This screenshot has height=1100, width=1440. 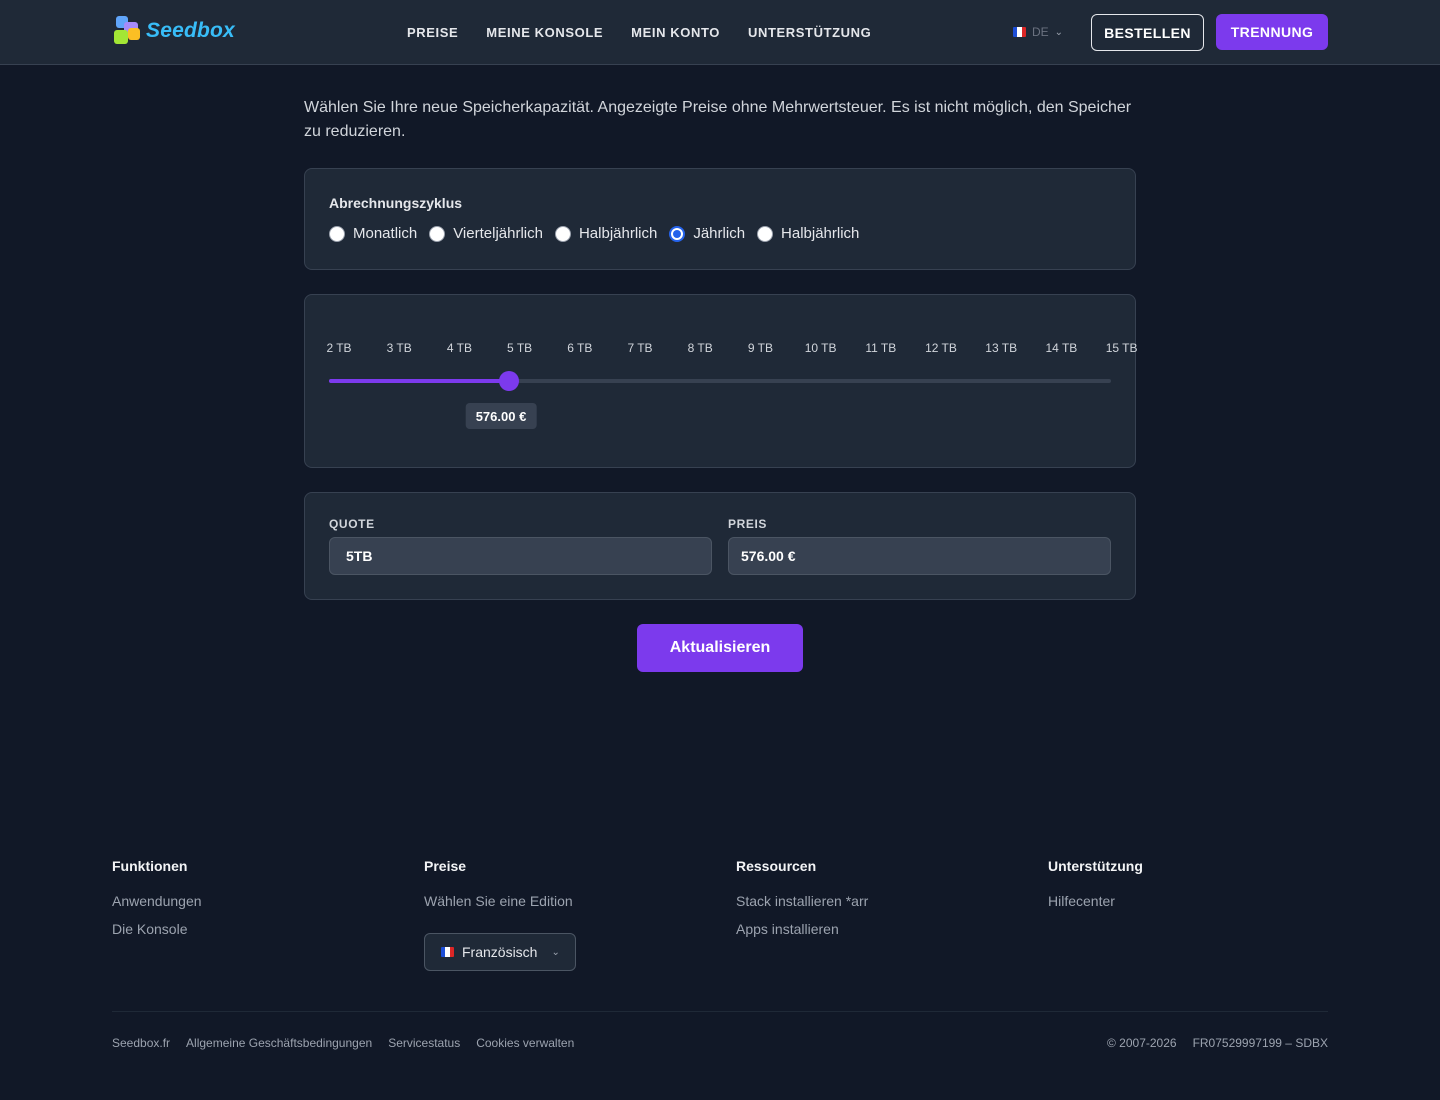 What do you see at coordinates (419, 381) in the screenshot?
I see `slider-track-fill` at bounding box center [419, 381].